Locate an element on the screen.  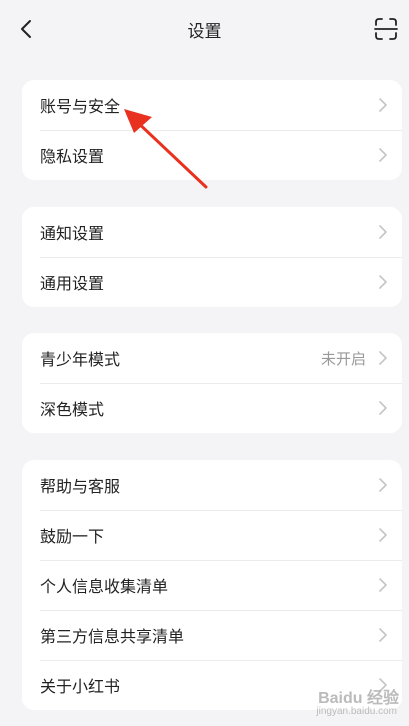
scan-icon is located at coordinates (386, 29).